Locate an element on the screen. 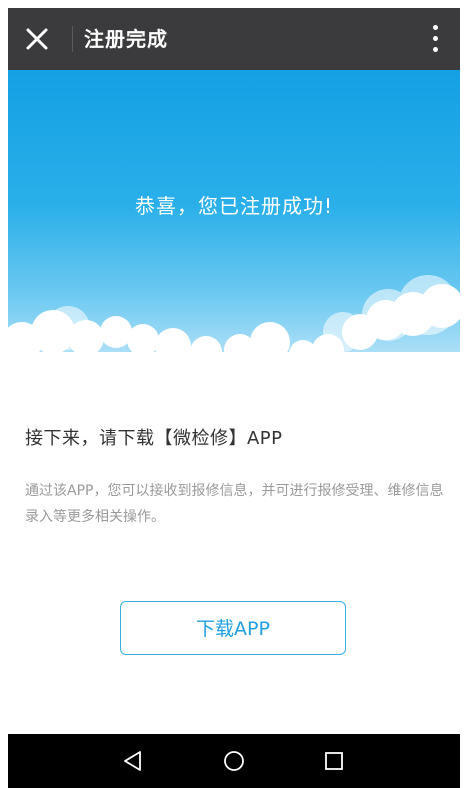  top-frame is located at coordinates (233, 4).